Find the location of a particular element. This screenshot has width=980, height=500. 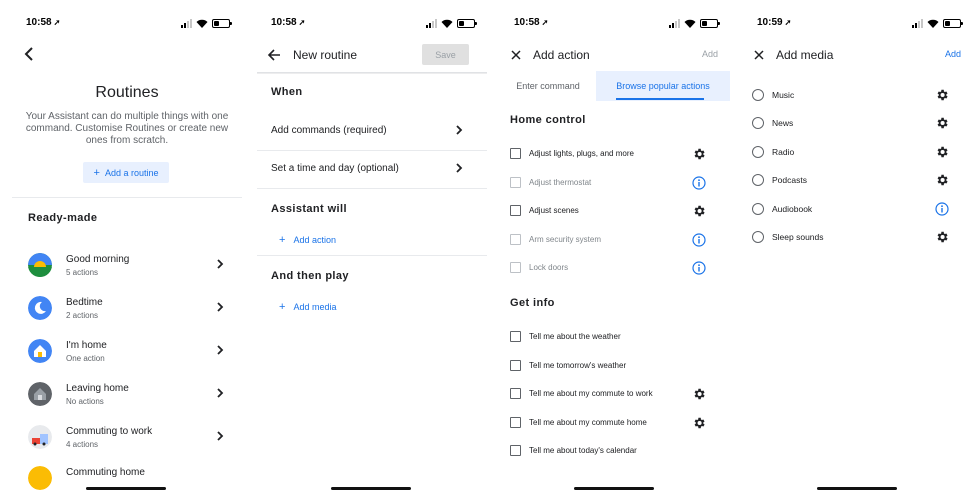

battery-icon is located at coordinates (467, 23).